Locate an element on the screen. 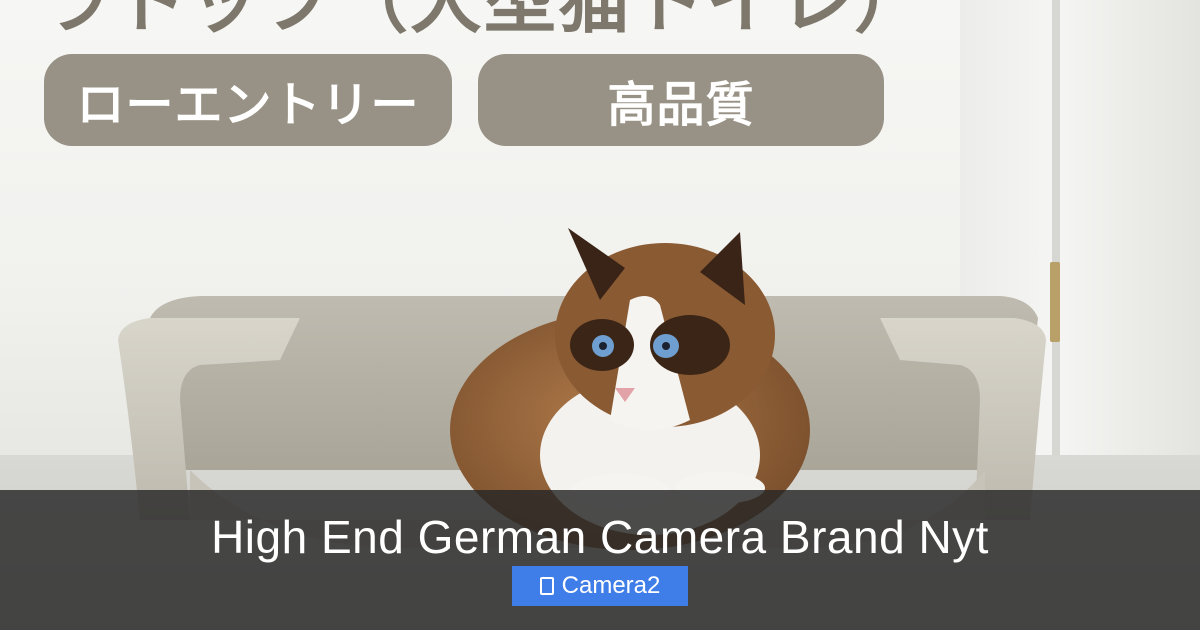 The width and height of the screenshot is (1200, 630). folder-icon is located at coordinates (546, 586).